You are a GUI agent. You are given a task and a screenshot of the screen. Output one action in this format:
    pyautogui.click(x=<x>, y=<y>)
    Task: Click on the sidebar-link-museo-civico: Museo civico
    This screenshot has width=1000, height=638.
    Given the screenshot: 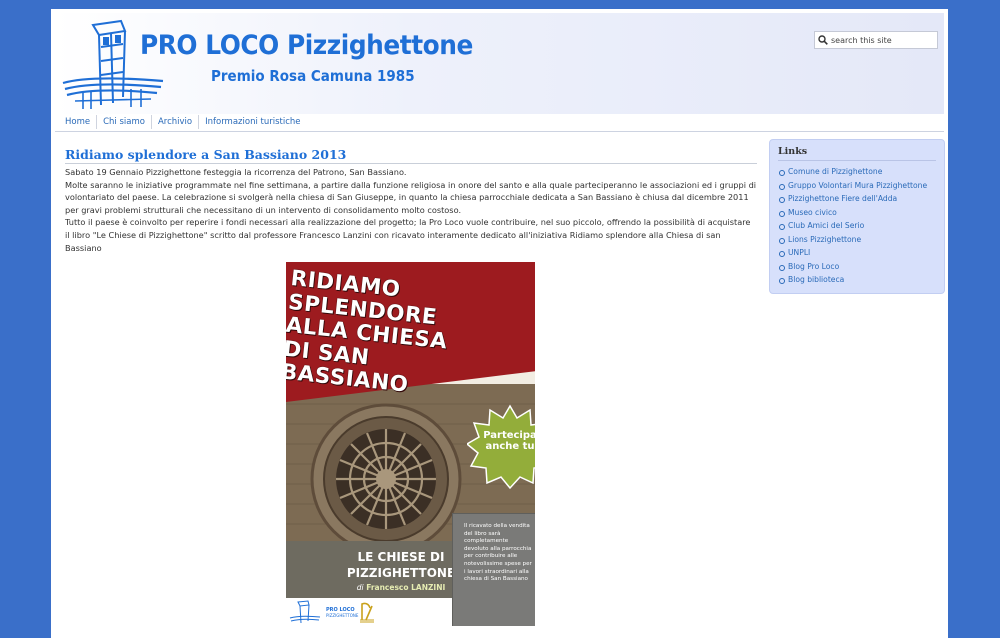 What is the action you would take?
    pyautogui.click(x=861, y=213)
    